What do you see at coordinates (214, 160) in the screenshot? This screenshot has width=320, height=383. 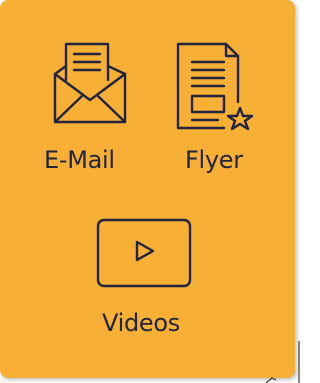 I see `flyer-label: Flyer` at bounding box center [214, 160].